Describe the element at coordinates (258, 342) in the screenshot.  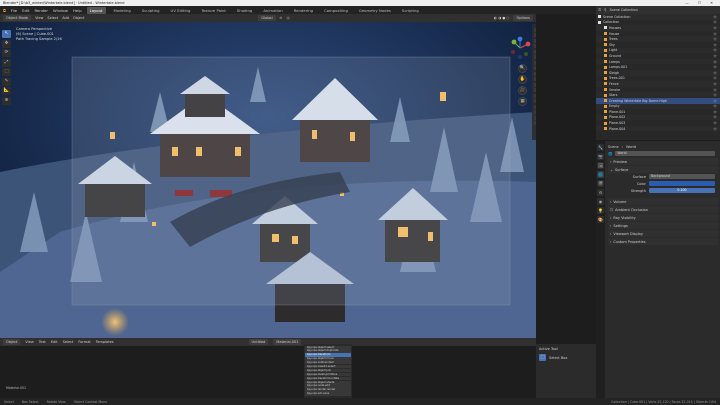
I see `text-file-selector: Untitled` at that location.